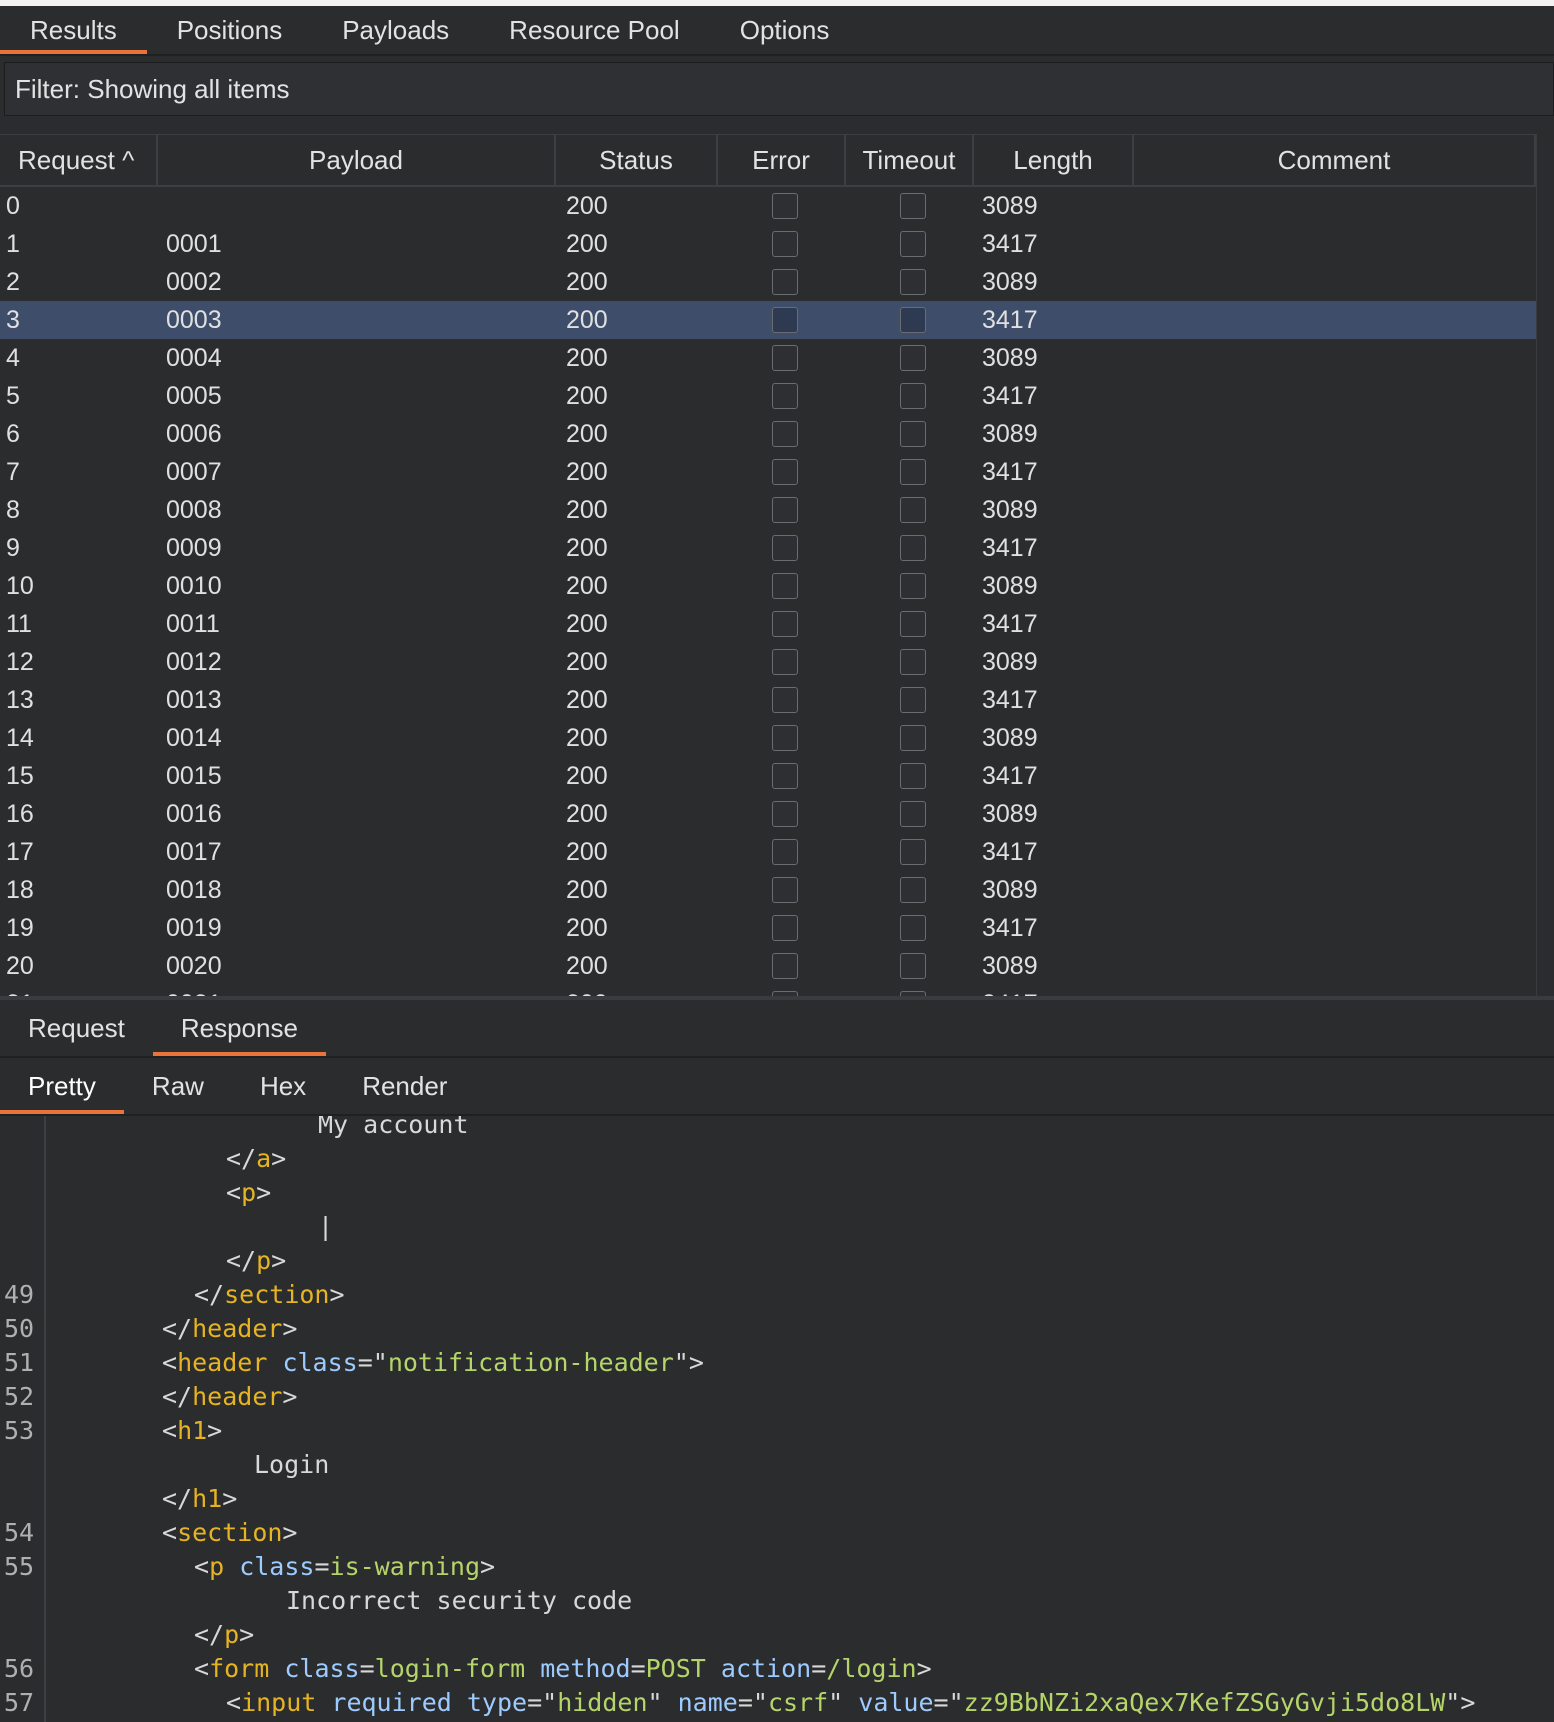 This screenshot has height=1722, width=1554. I want to click on cell-payload: 0012, so click(194, 661).